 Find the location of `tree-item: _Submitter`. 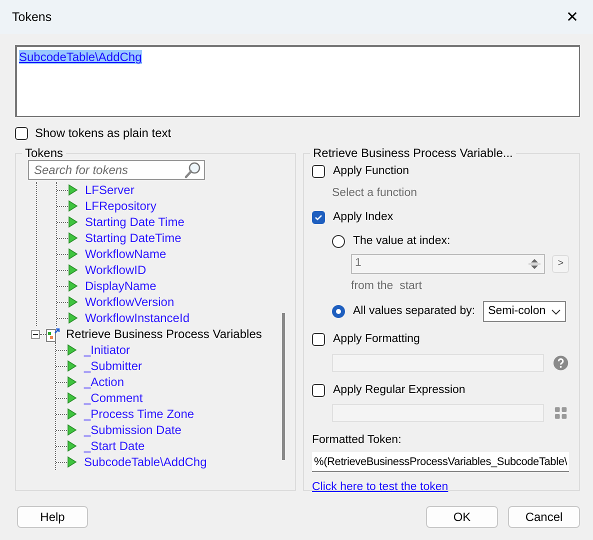

tree-item: _Submitter is located at coordinates (113, 366).